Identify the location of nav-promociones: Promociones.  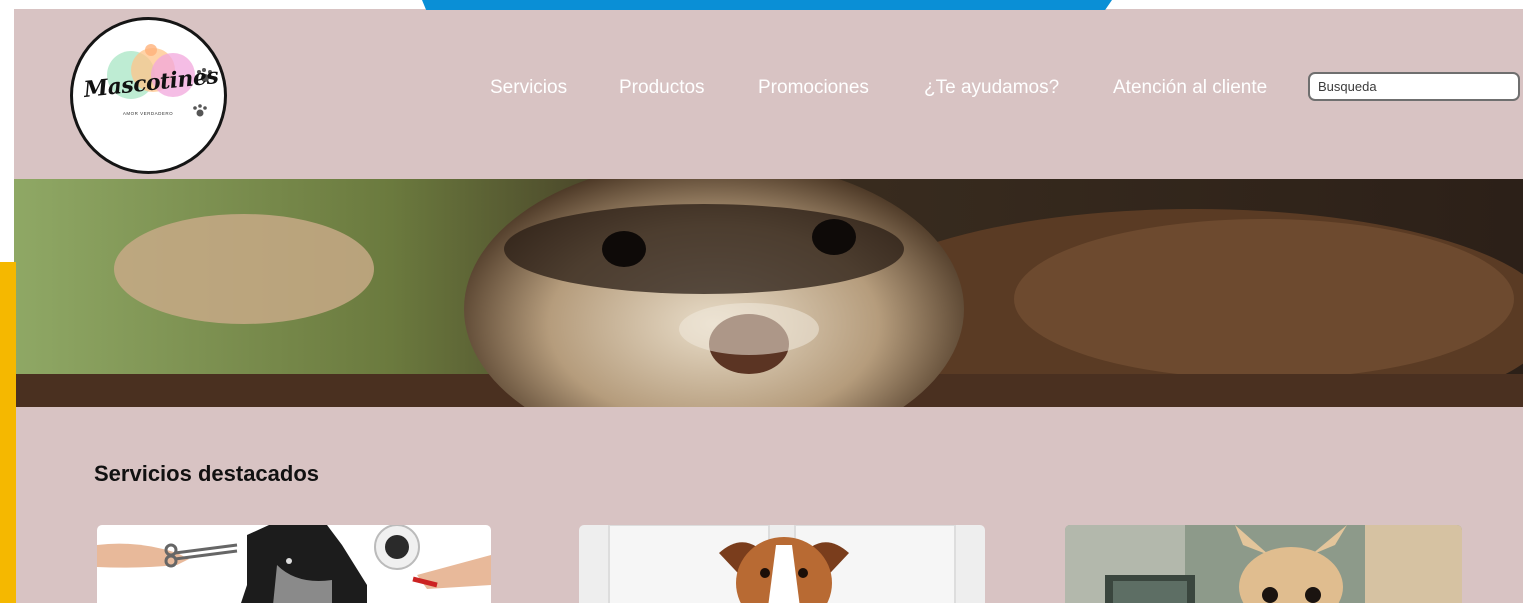
(813, 88).